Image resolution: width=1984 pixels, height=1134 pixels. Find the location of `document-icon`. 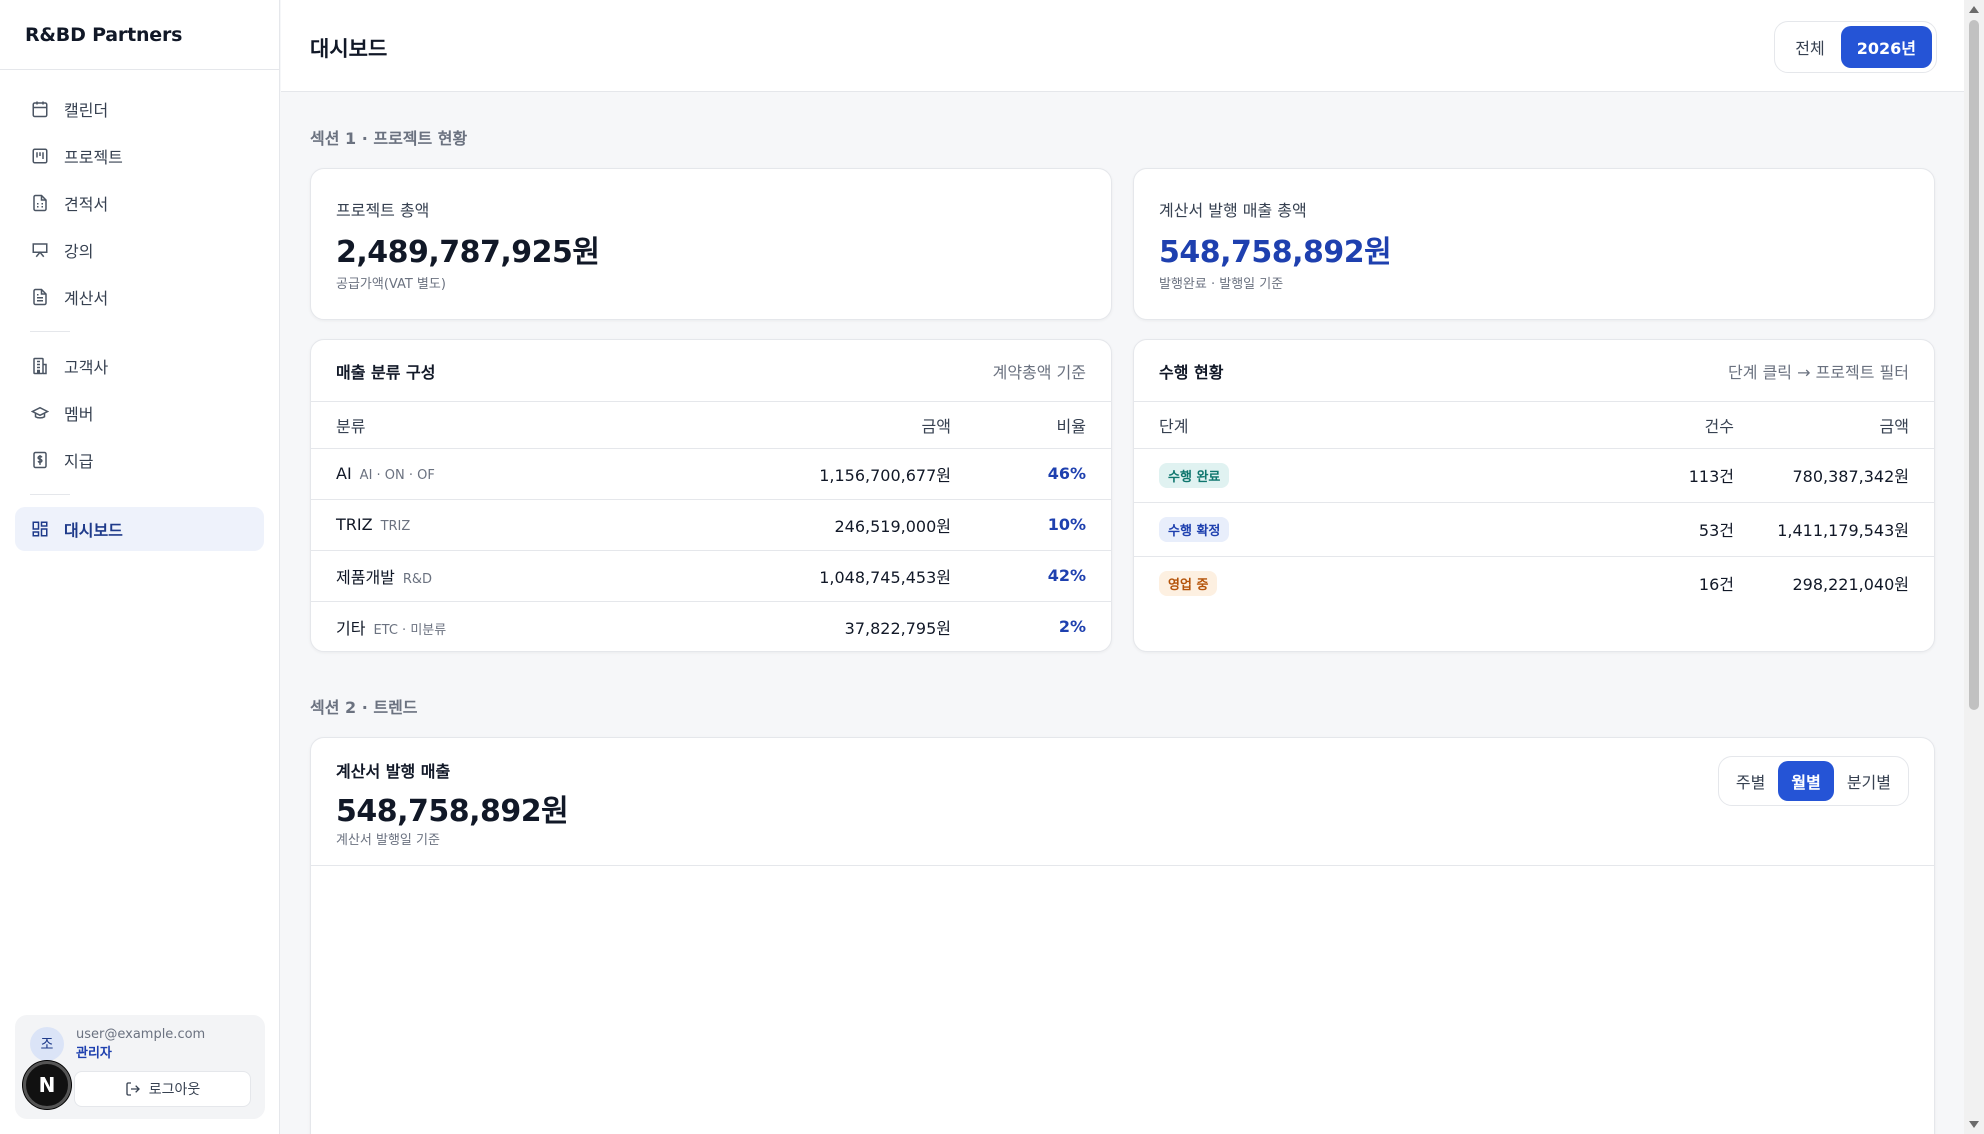

document-icon is located at coordinates (40, 203).